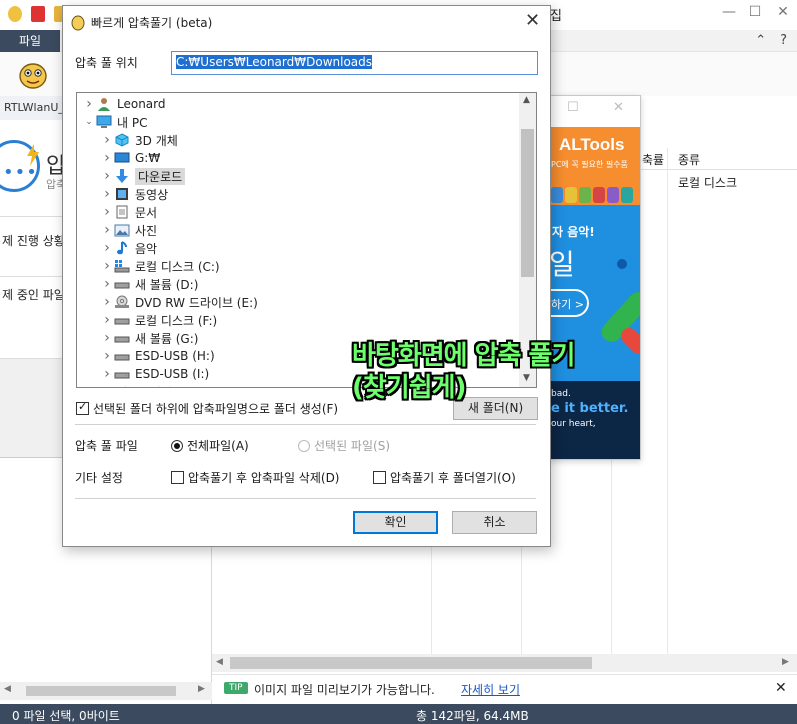  What do you see at coordinates (146, 230) in the screenshot?
I see `tree-item-label: 사진` at bounding box center [146, 230].